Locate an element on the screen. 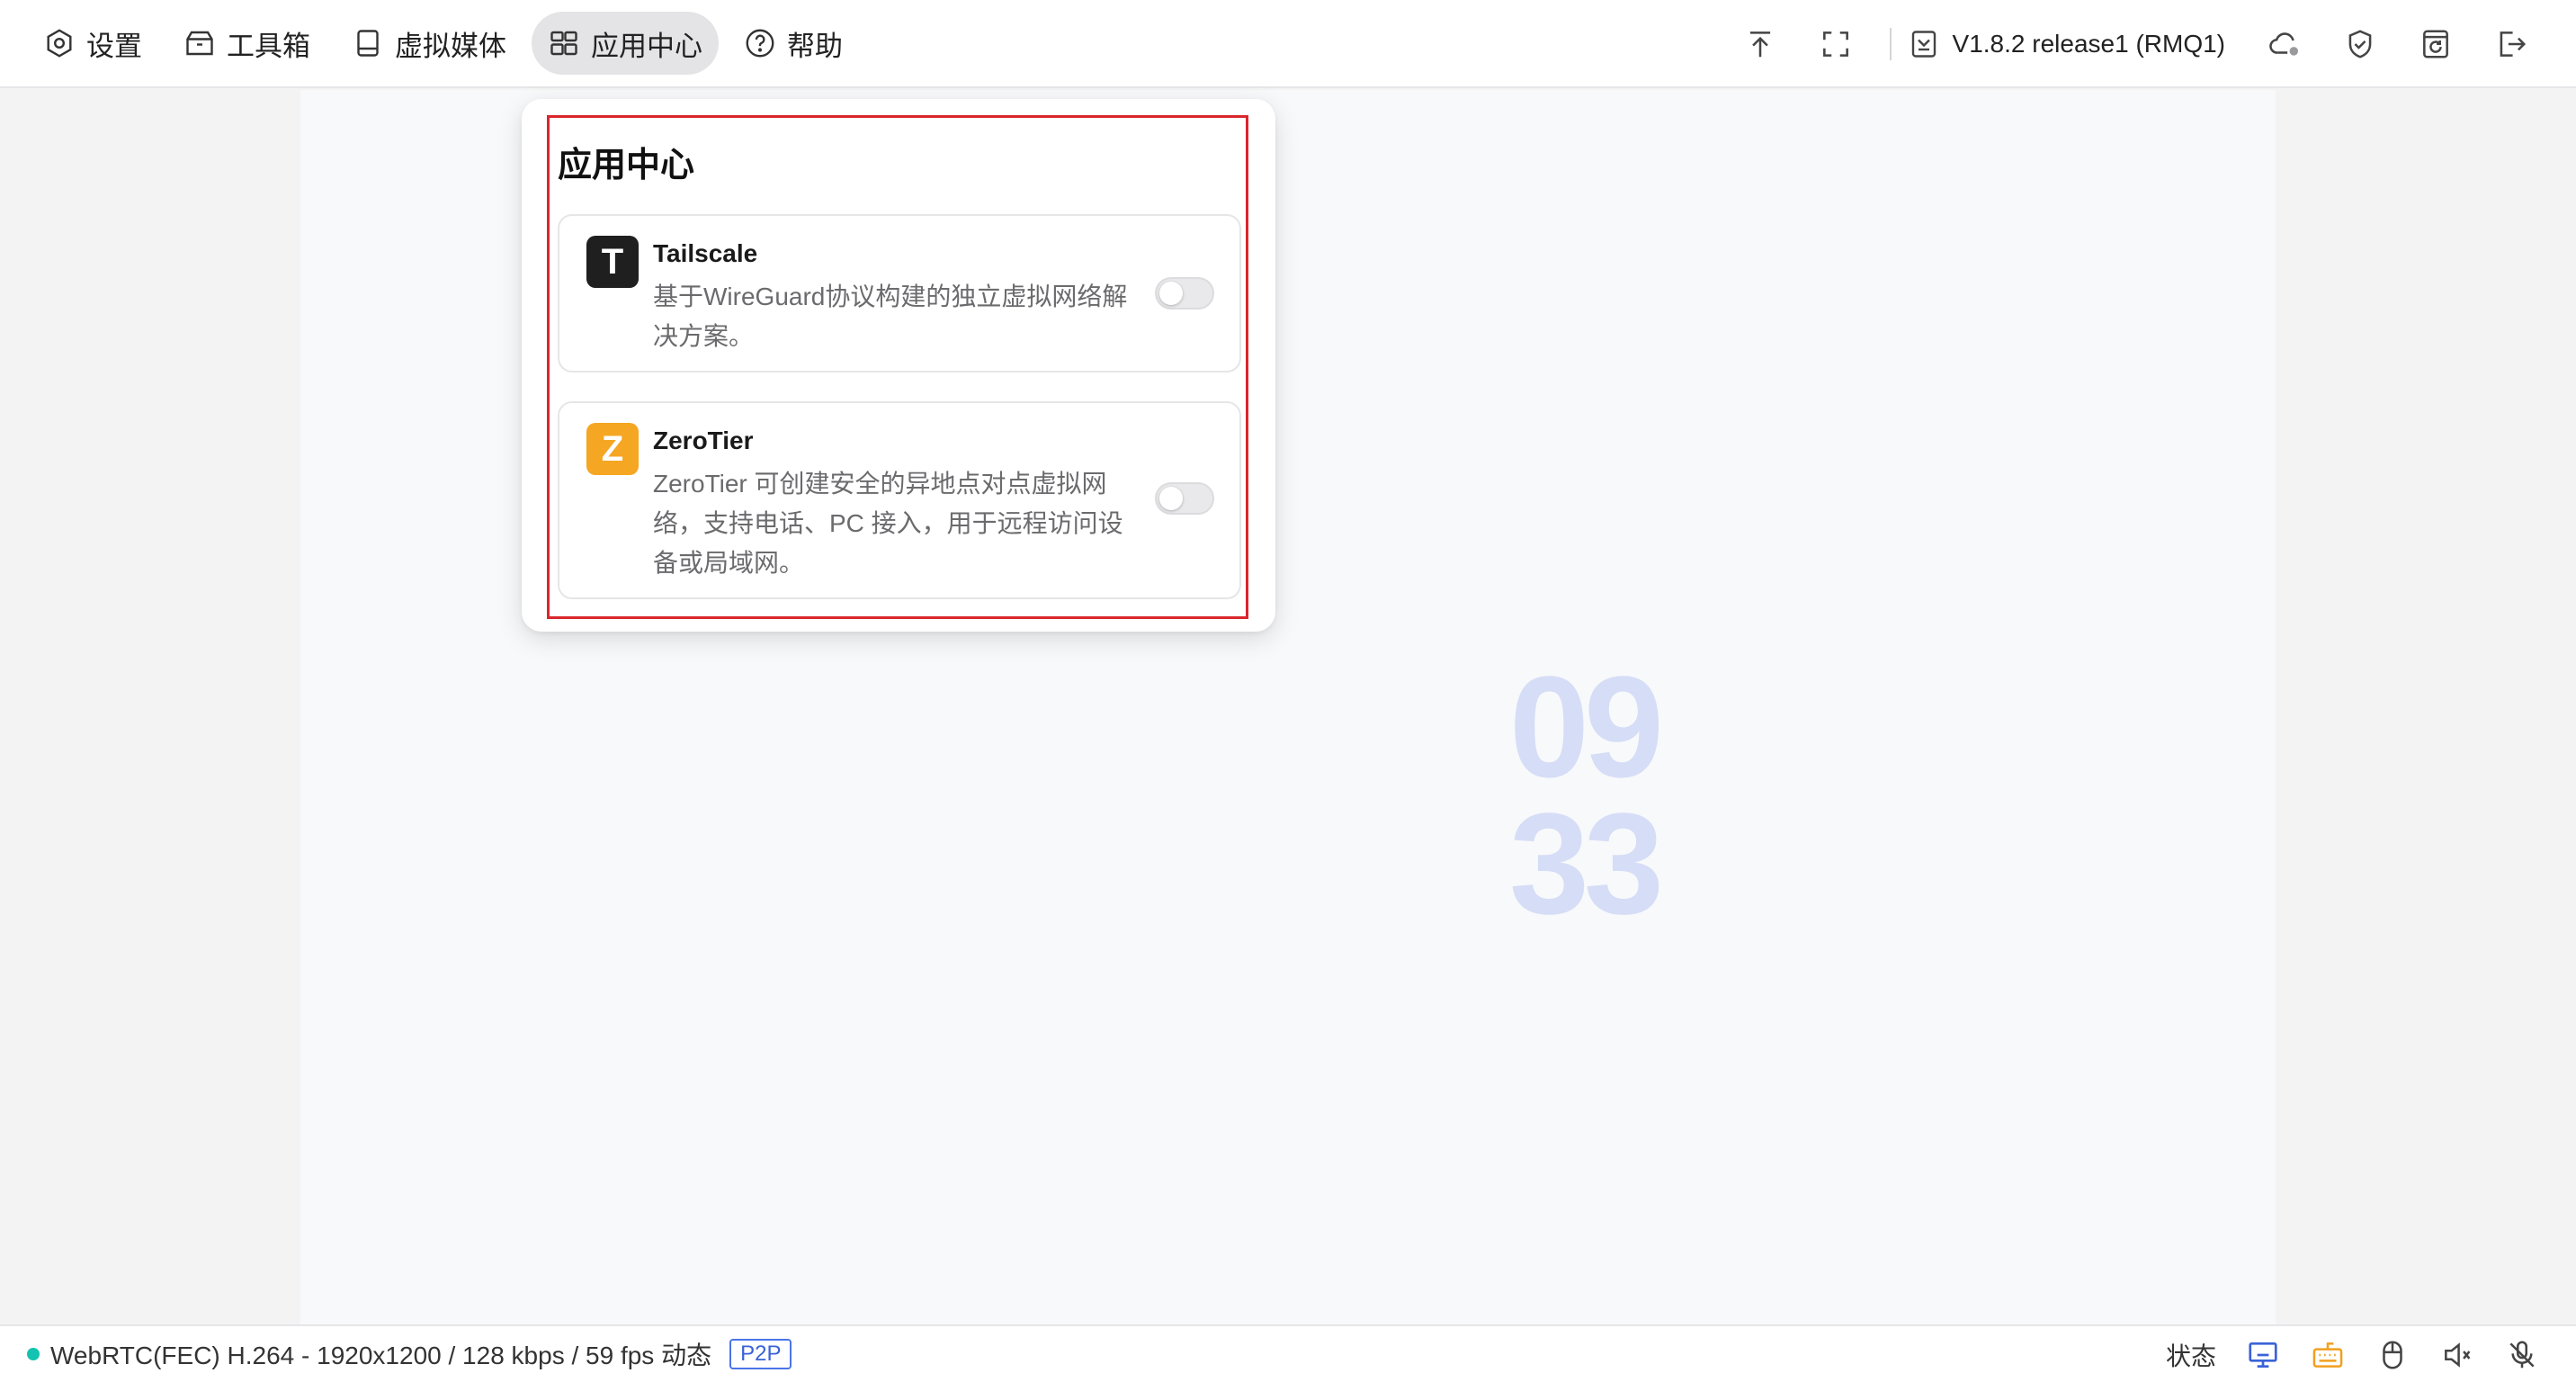 This screenshot has height=1382, width=2576. cloud-icon is located at coordinates (2284, 44).